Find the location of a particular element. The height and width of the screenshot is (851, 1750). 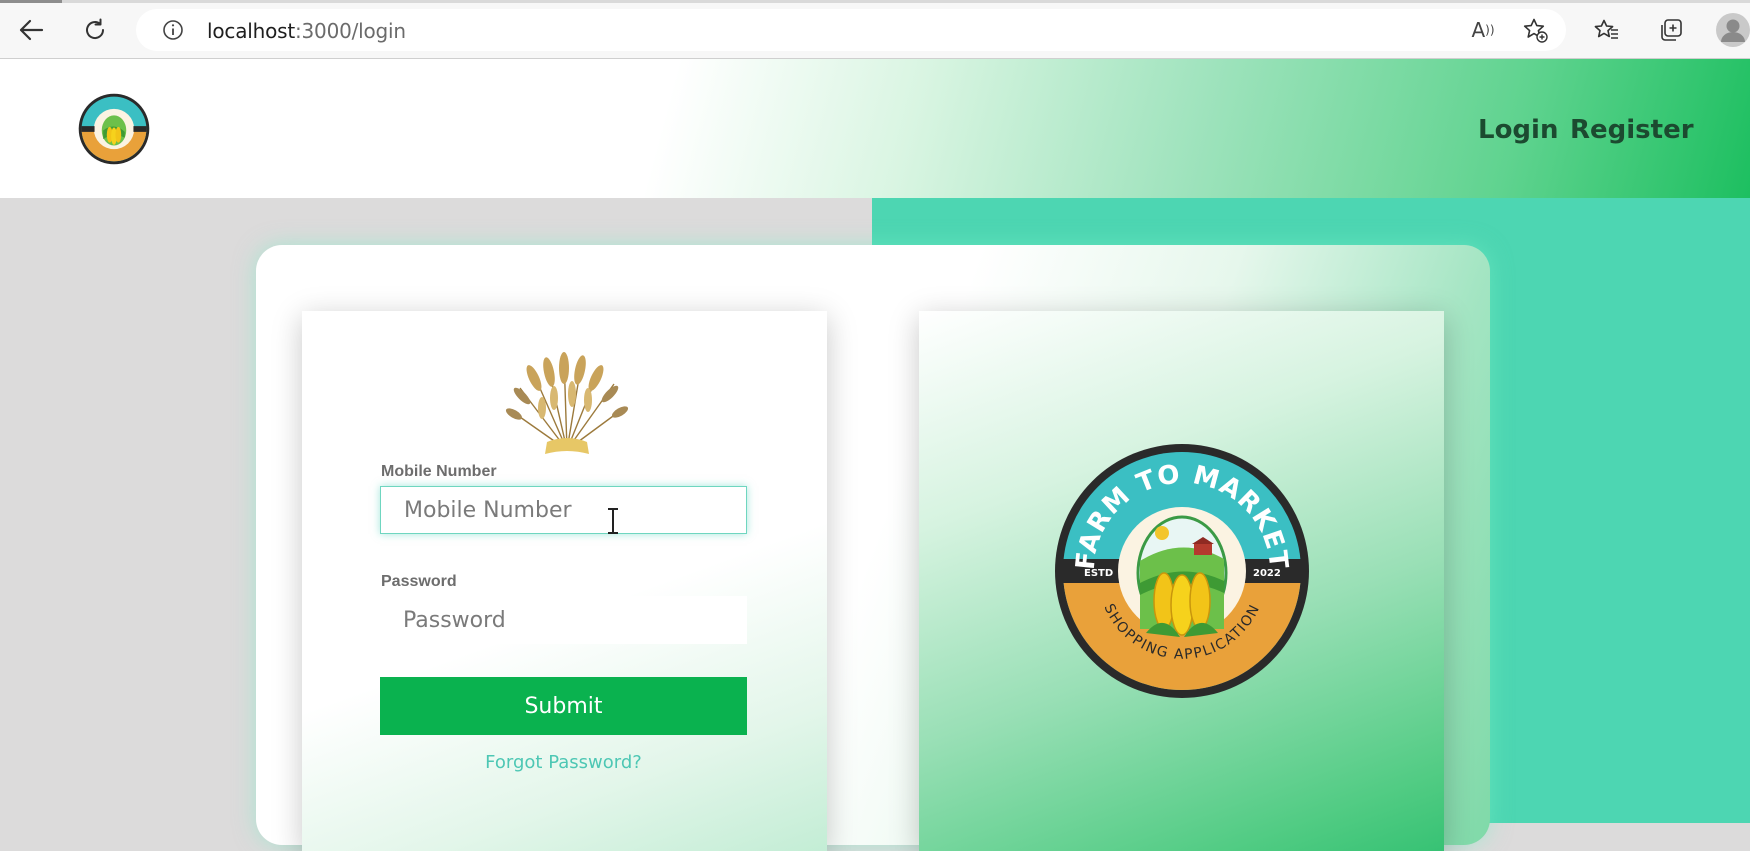

refresh-icon is located at coordinates (95, 30).